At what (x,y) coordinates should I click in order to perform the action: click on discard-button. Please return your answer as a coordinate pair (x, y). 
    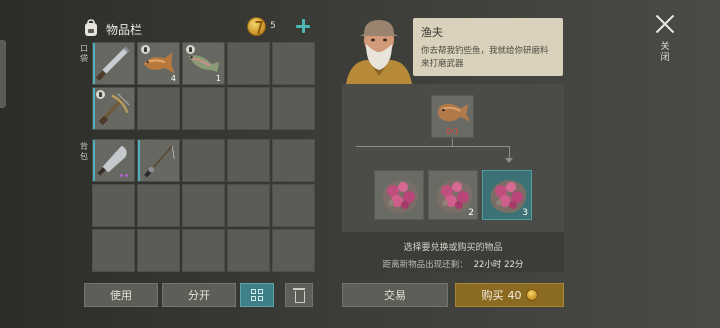
    Looking at the image, I should click on (299, 295).